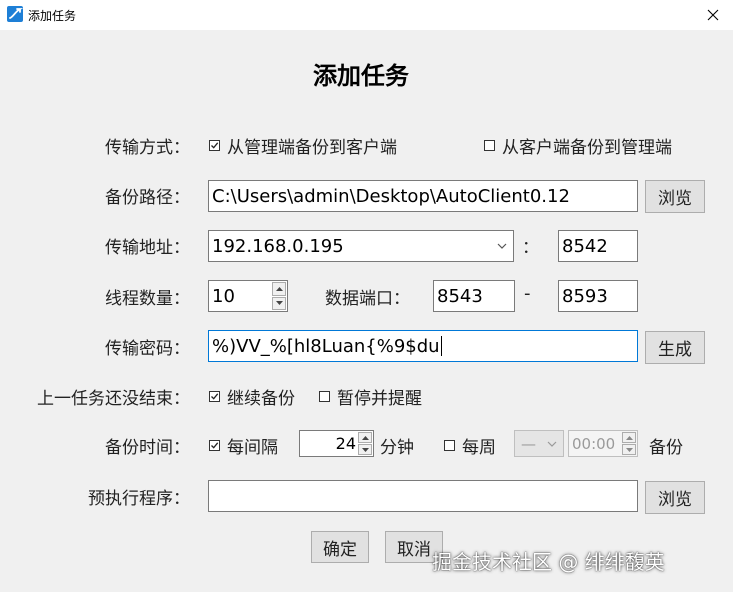  I want to click on data-port-to-input: 8593, so click(598, 296).